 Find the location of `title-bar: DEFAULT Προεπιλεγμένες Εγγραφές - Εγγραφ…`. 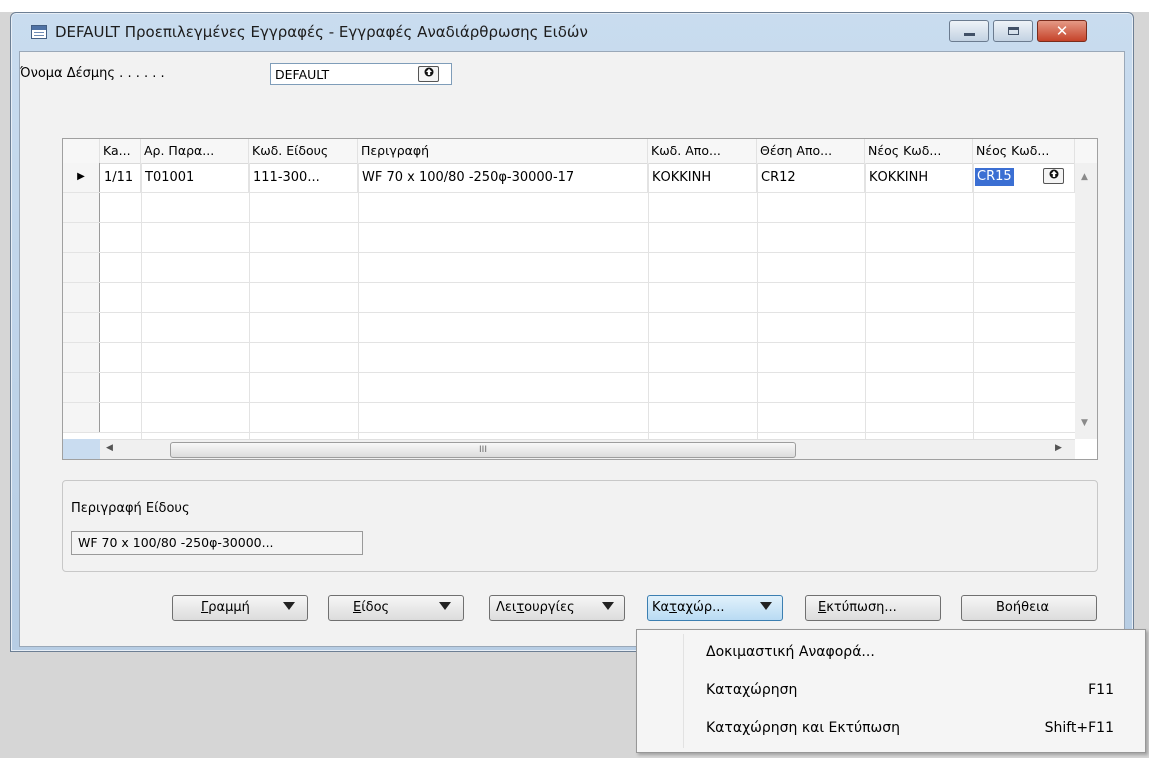

title-bar: DEFAULT Προεπιλεγμένες Εγγραφές - Εγγραφ… is located at coordinates (572, 32).